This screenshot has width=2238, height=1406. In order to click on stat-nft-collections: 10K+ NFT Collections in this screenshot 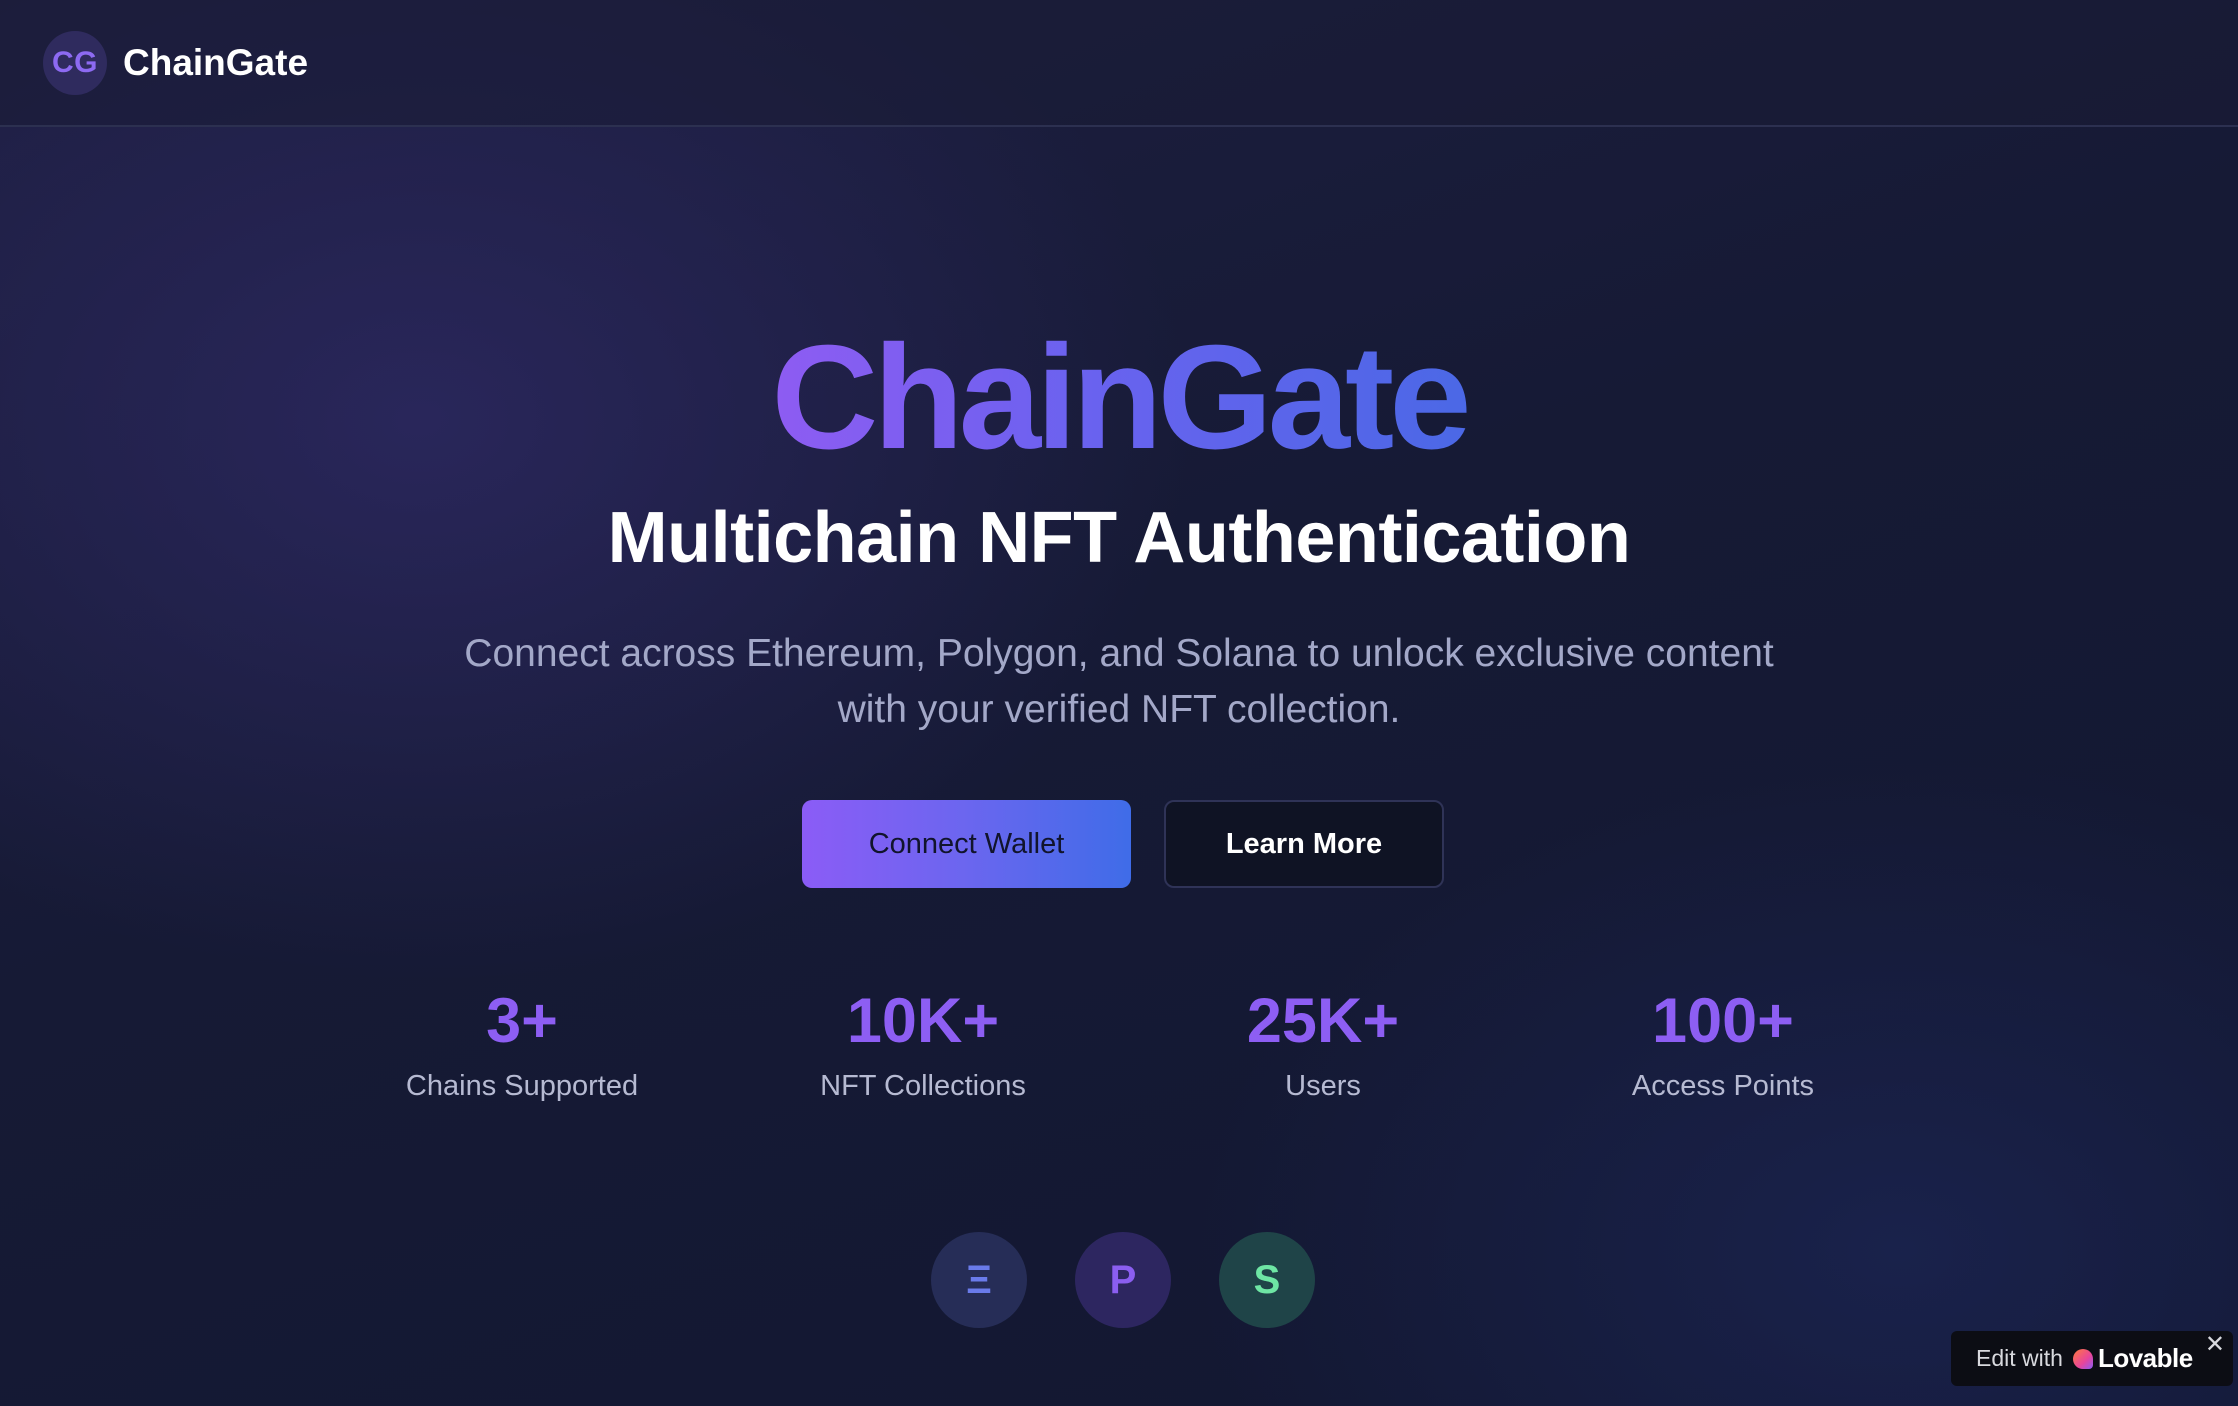, I will do `click(923, 1043)`.